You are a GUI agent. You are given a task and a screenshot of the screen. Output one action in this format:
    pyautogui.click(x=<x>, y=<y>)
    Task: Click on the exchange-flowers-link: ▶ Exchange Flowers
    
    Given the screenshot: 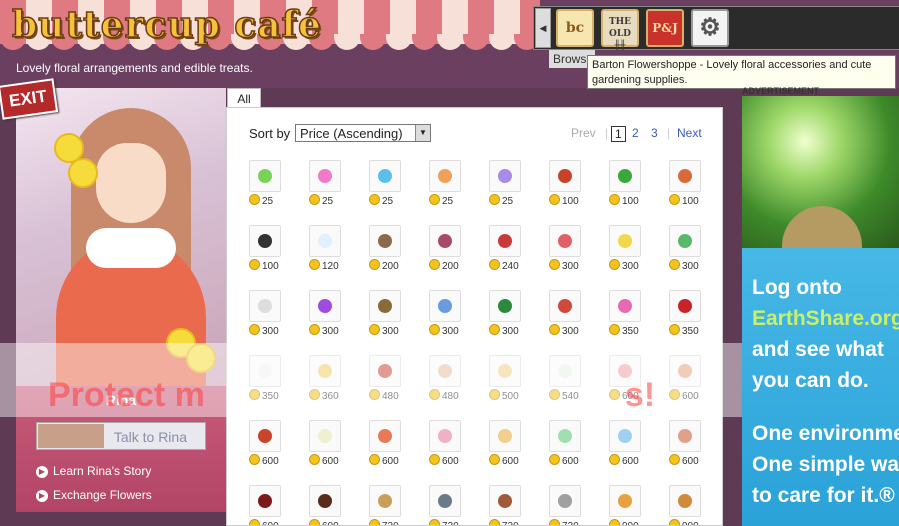 What is the action you would take?
    pyautogui.click(x=94, y=495)
    